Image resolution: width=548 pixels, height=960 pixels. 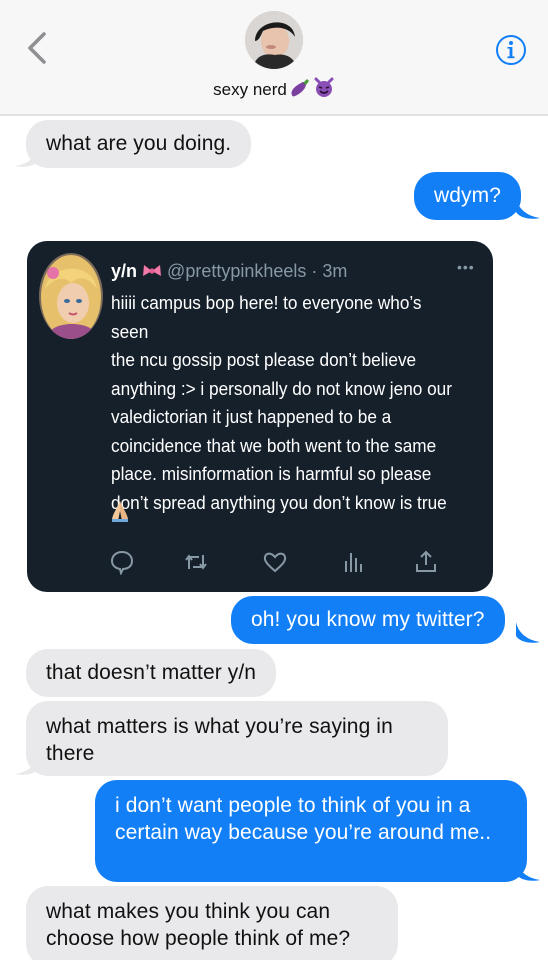 I want to click on tweet-more-icon: •••, so click(x=466, y=267).